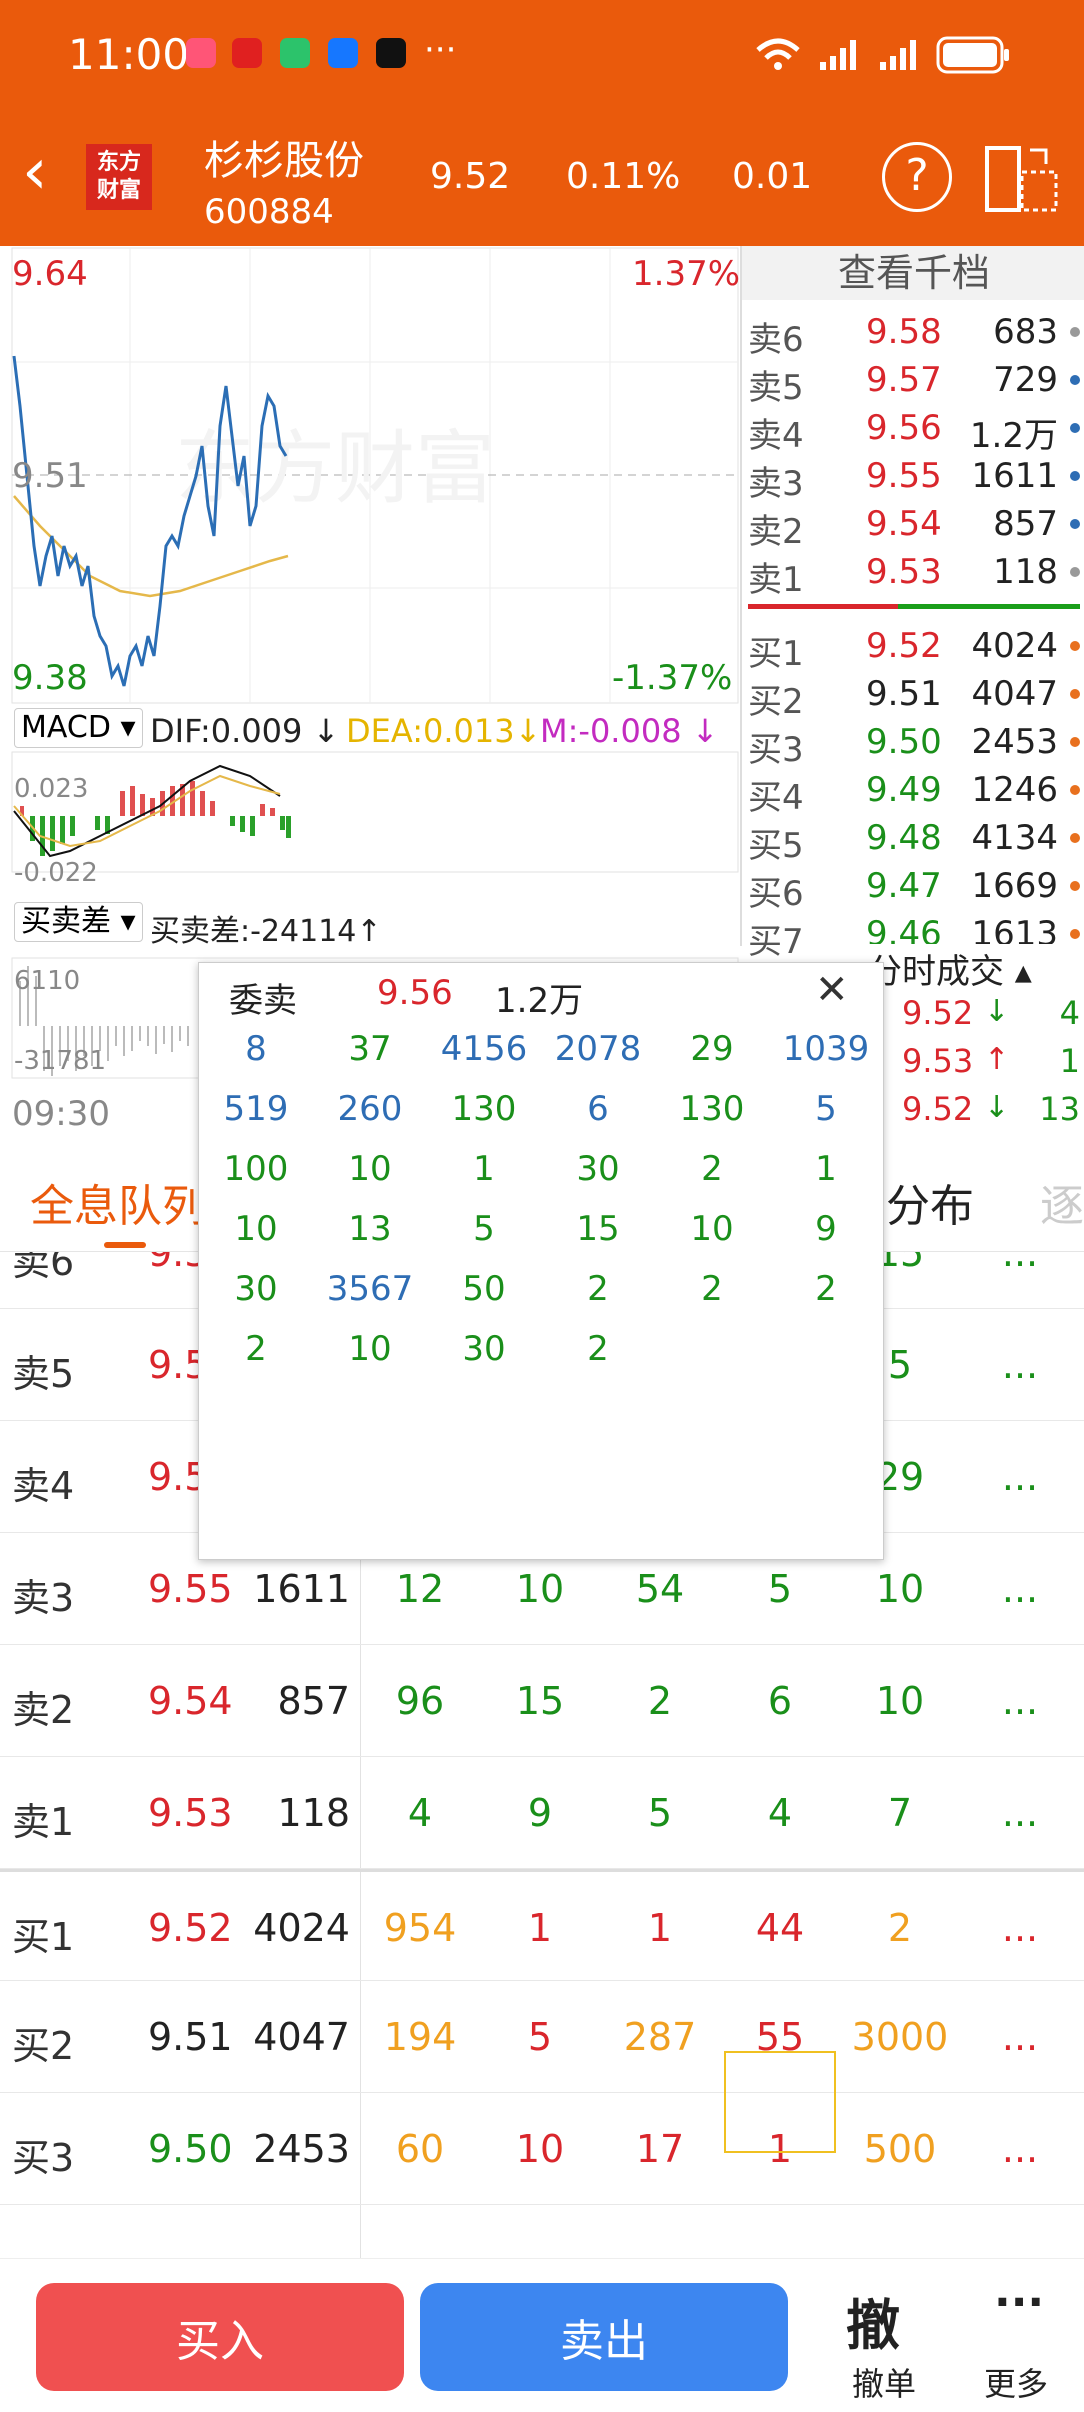 The image size is (1084, 2412). I want to click on orderbook-bid-row: 买3 9.50 2453, so click(913, 744).